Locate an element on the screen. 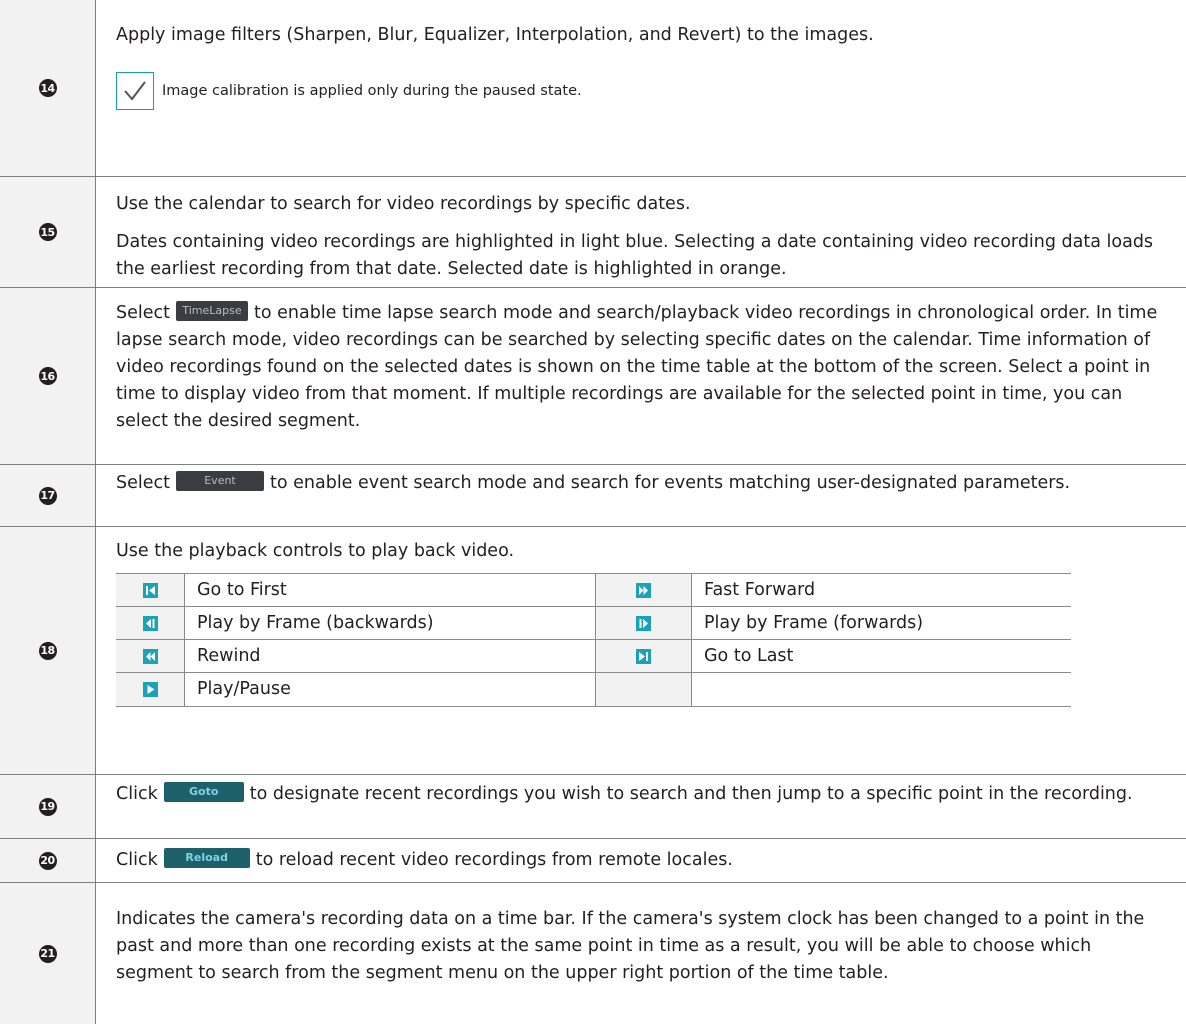  control-icon-cell-empty is located at coordinates (644, 689).